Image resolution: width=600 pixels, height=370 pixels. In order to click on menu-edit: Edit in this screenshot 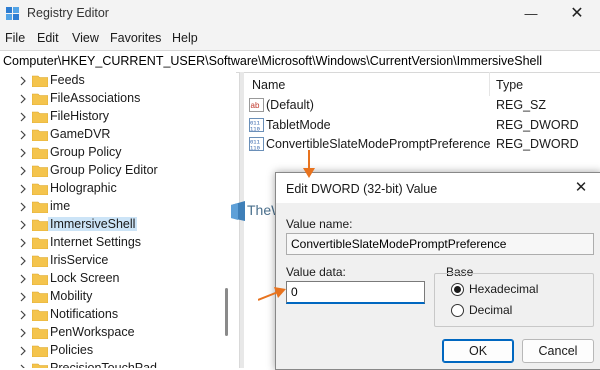, I will do `click(48, 38)`.